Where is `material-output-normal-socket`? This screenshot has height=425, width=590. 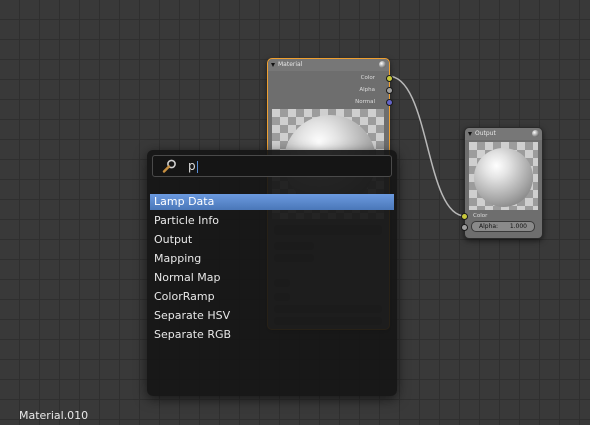
material-output-normal-socket is located at coordinates (389, 102).